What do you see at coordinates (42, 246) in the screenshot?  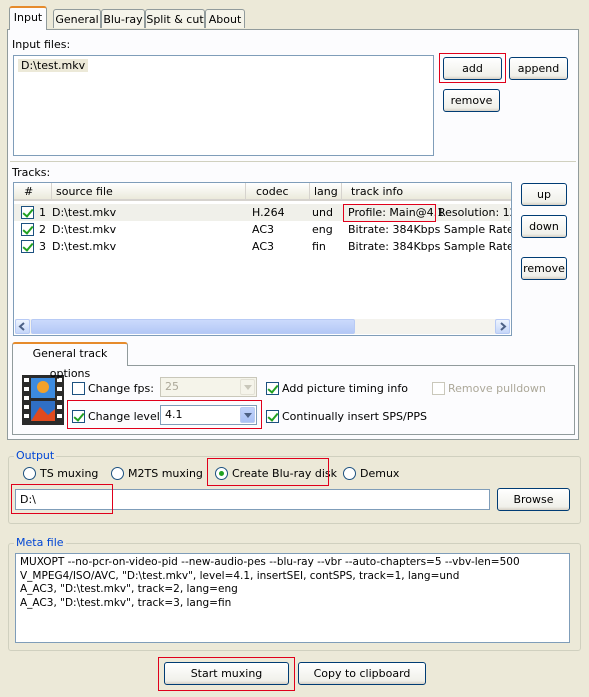 I see `track-num: 3` at bounding box center [42, 246].